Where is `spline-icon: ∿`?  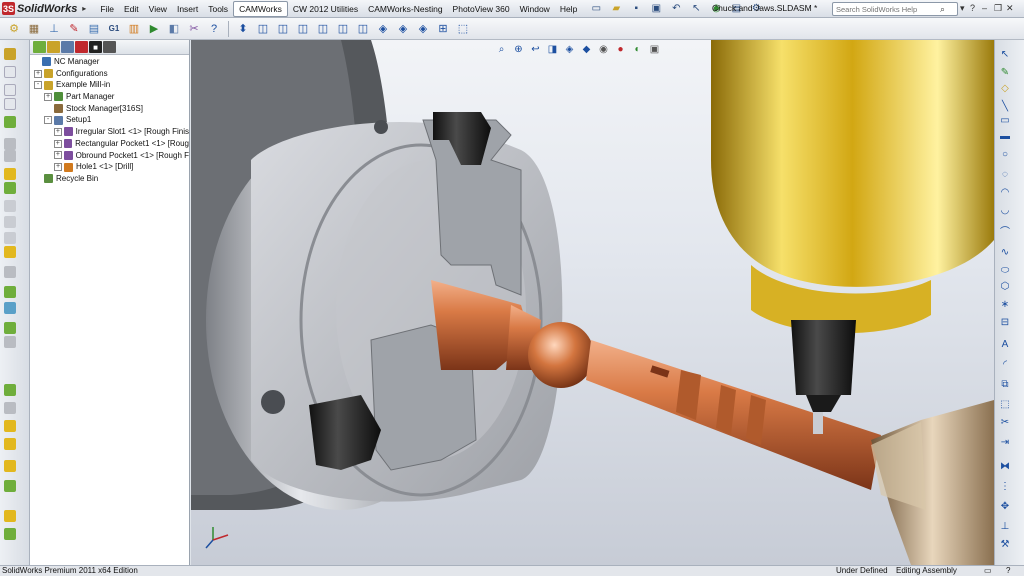
spline-icon: ∿ is located at coordinates (1005, 252).